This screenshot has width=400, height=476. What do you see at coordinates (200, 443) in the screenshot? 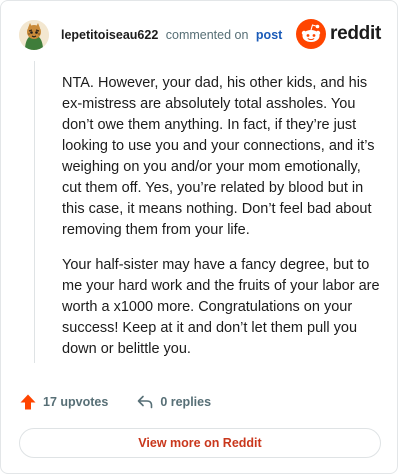
I see `view-more-button: View more on Reddit` at bounding box center [200, 443].